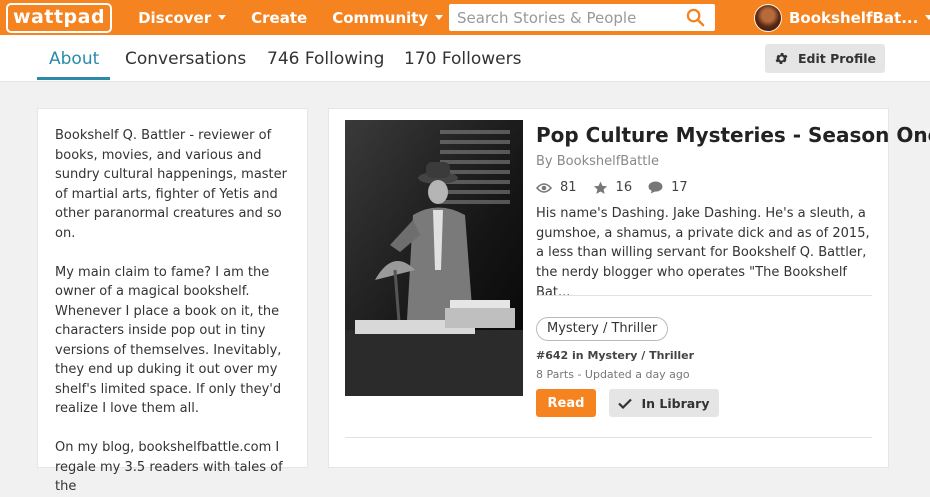 This screenshot has width=930, height=497. Describe the element at coordinates (733, 135) in the screenshot. I see `story-title: Pop Culture Mysteries - Season One` at that location.